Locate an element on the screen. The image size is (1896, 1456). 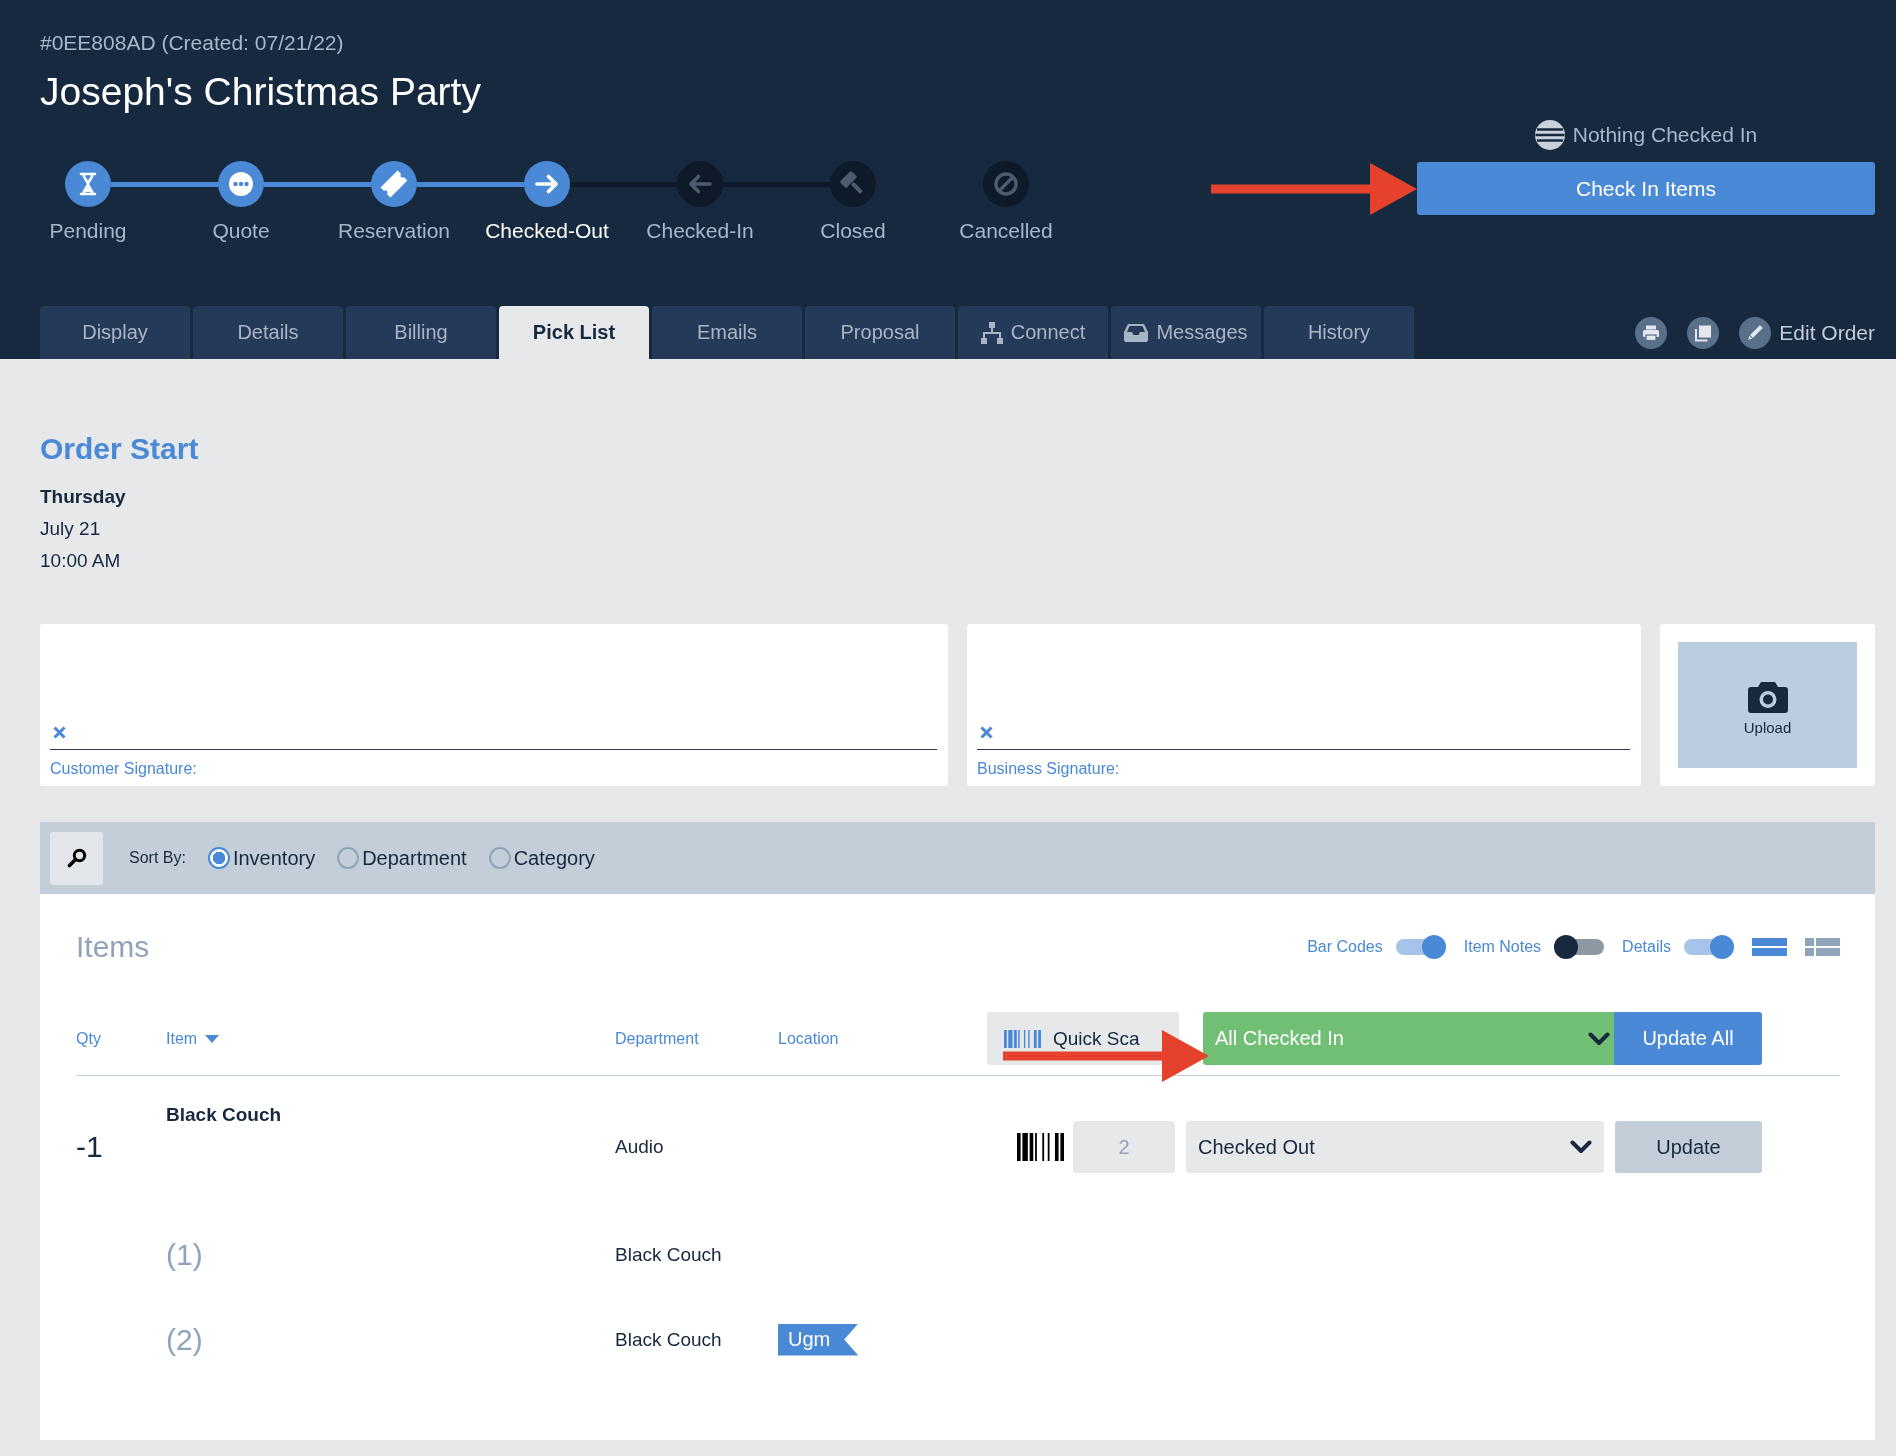
unit-tag: Ugm is located at coordinates (818, 1339).